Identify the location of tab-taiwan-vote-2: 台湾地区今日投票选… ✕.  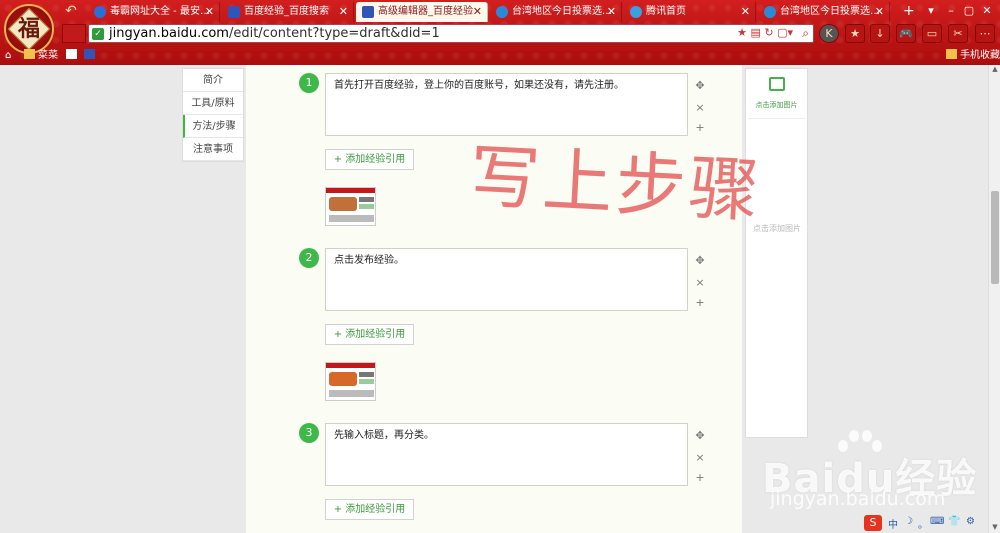
(824, 12).